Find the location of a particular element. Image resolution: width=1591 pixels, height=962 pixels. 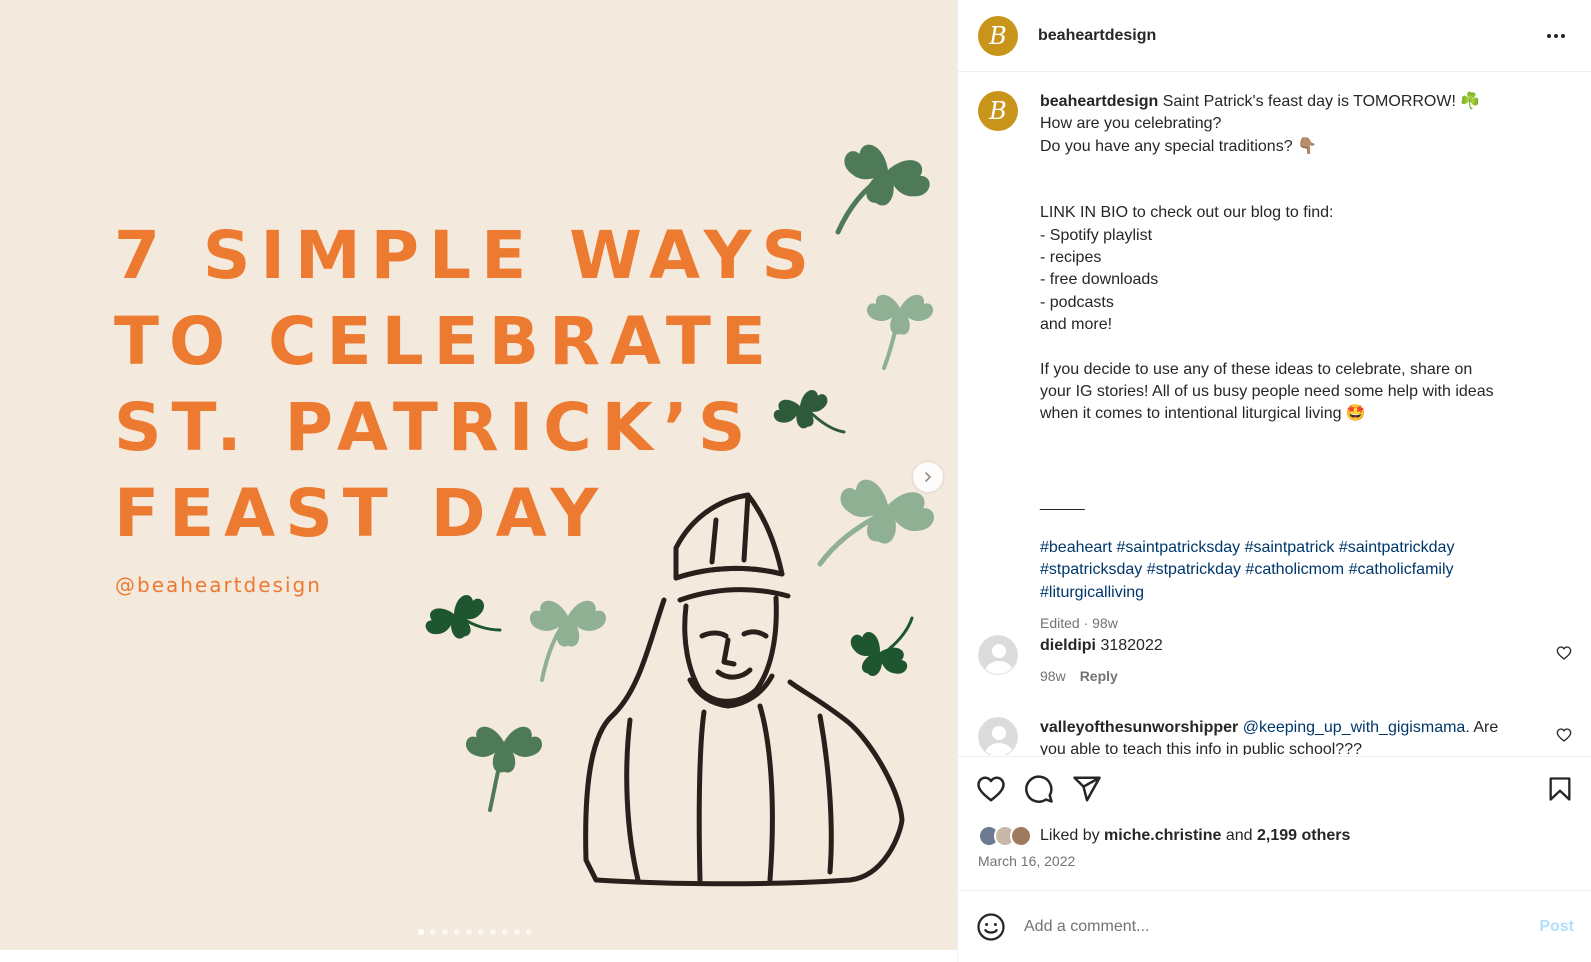

carousel-next-button is located at coordinates (928, 477).